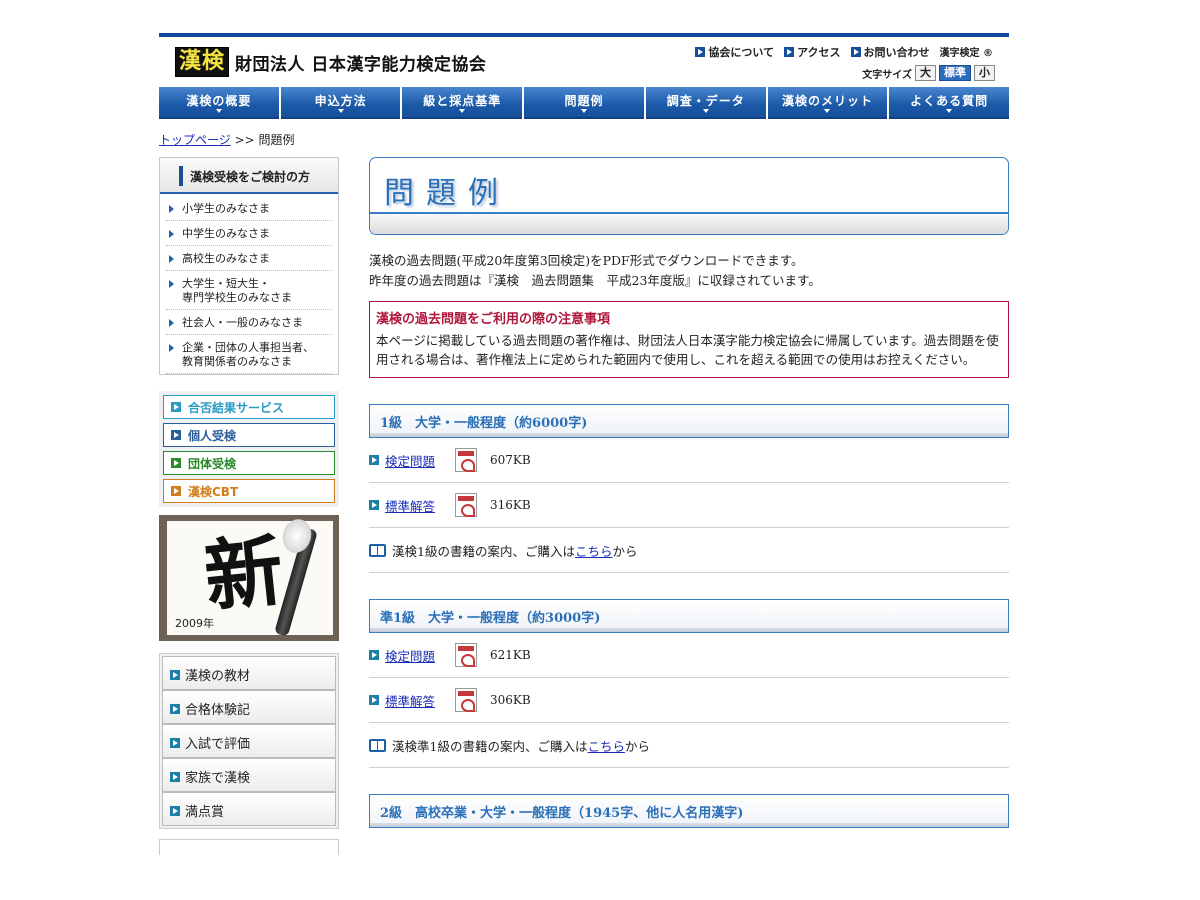 Image resolution: width=1200 pixels, height=900 pixels. Describe the element at coordinates (447, 193) in the screenshot. I see `page-title: 問題例` at that location.